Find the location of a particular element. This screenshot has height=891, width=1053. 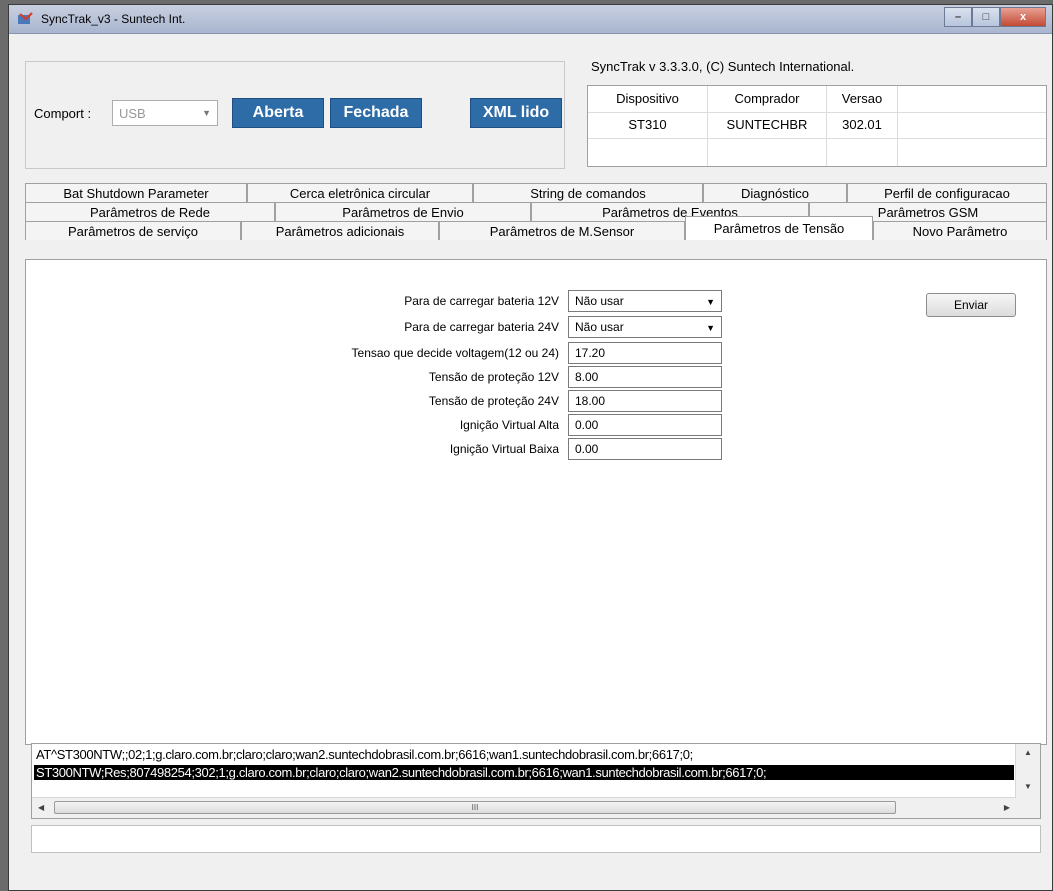

scroll-right-icon: ▶ is located at coordinates (1007, 807).